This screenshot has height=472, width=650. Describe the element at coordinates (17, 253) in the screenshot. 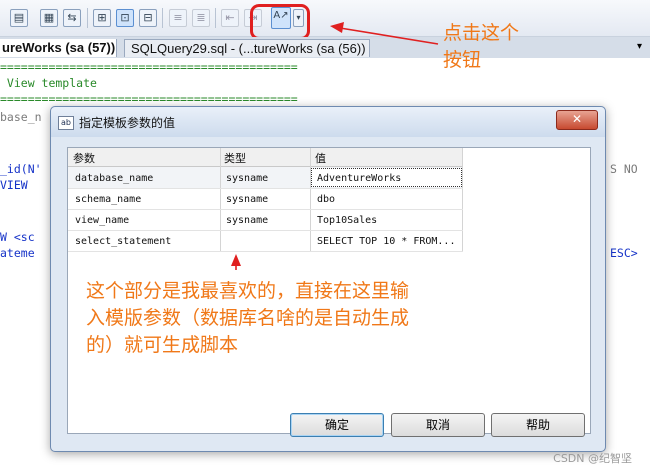

I see `code-line: ateme` at that location.